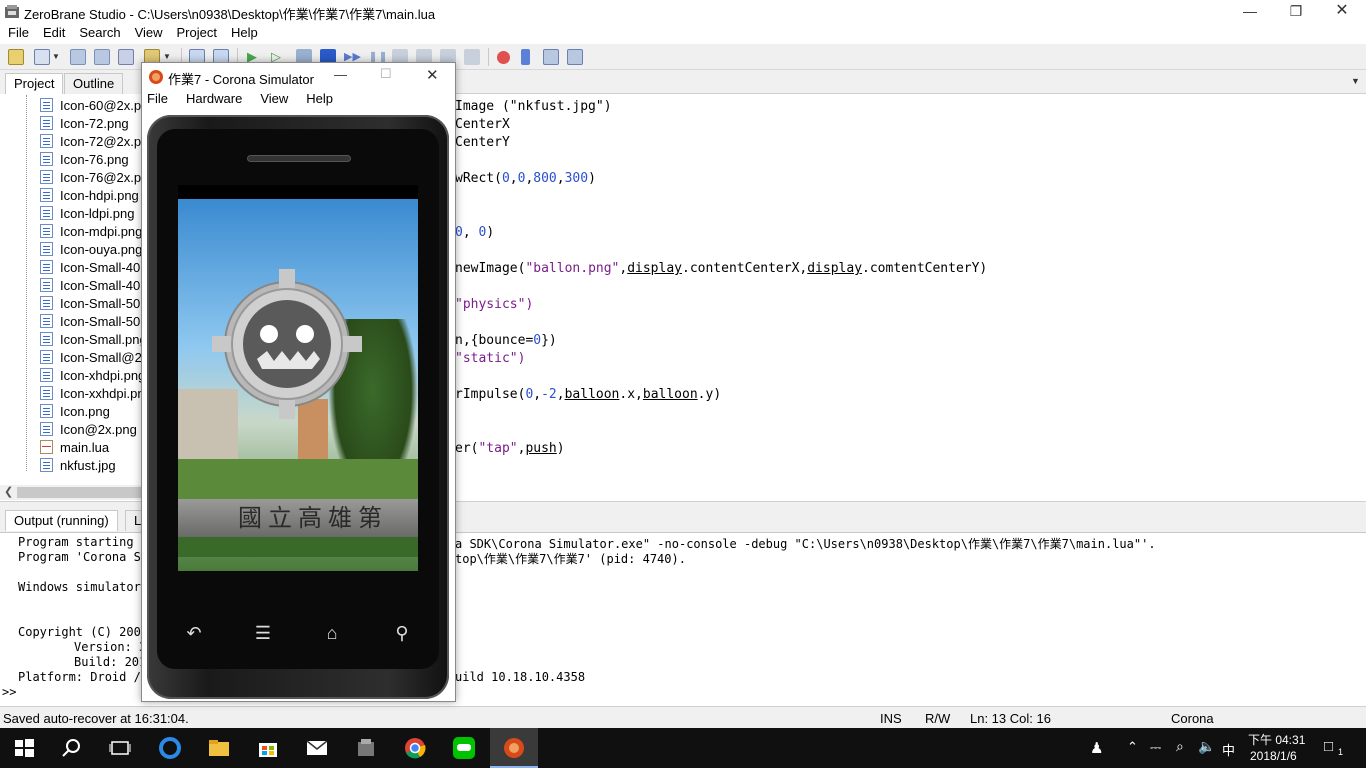 This screenshot has width=1366, height=768. I want to click on corona-app-icon, so click(156, 77).